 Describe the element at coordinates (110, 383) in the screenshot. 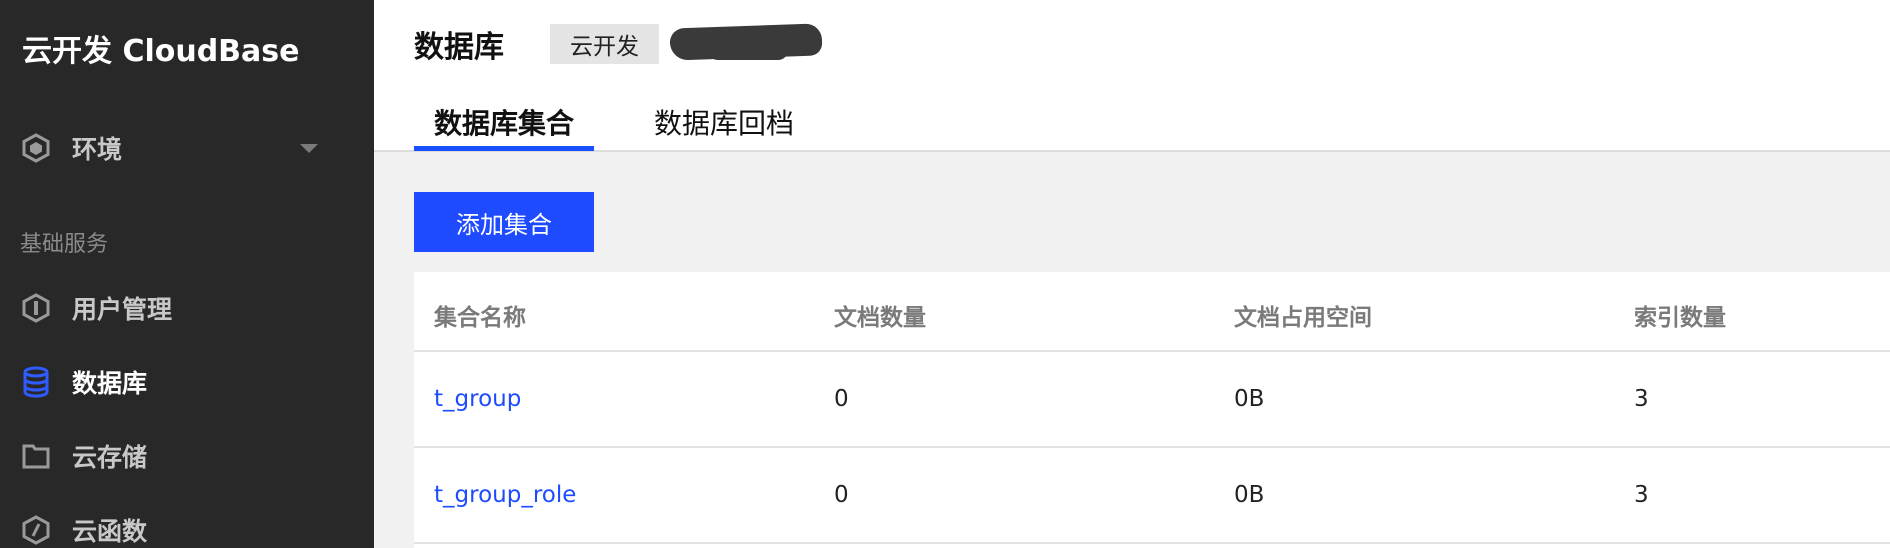

I see `sidebar-item-label: 数据库` at that location.